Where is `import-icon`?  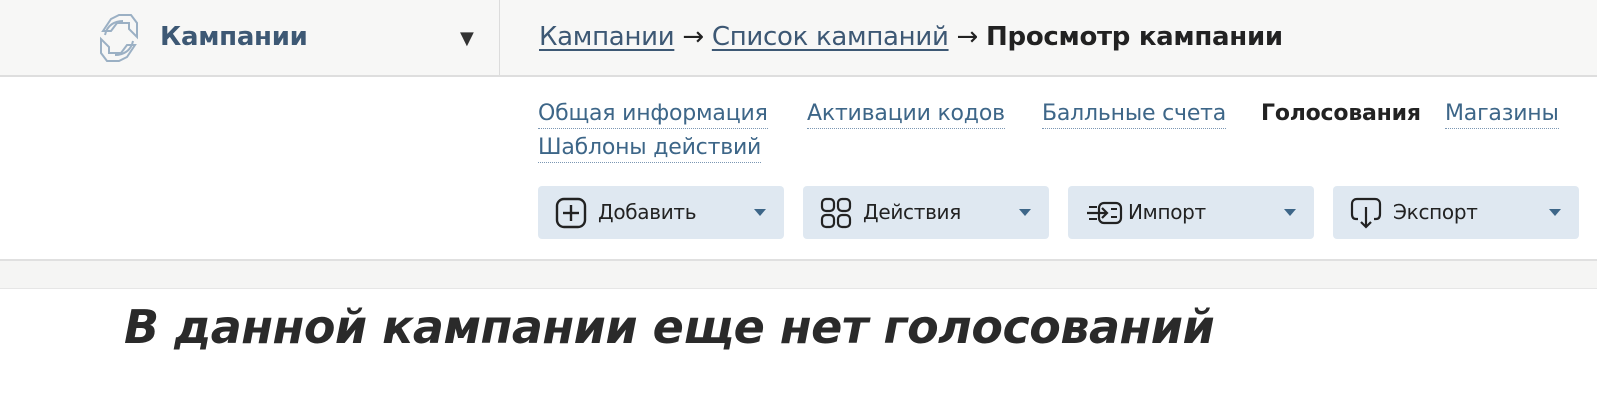 import-icon is located at coordinates (1105, 213).